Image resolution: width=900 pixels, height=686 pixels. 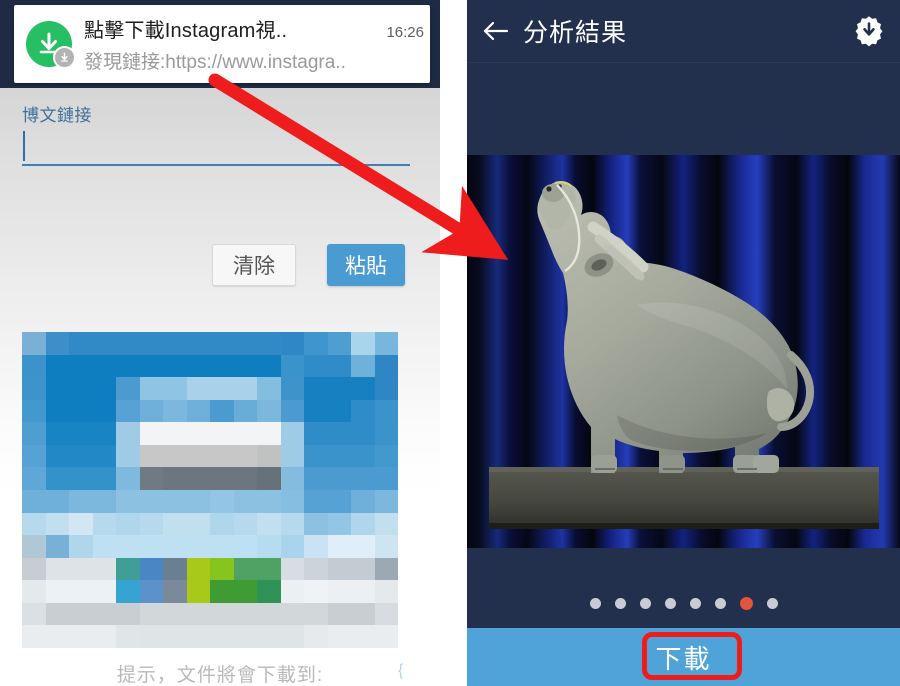 What do you see at coordinates (254, 28) in the screenshot?
I see `notification-title-row: 點擊下載Instagram視.. 16:26` at bounding box center [254, 28].